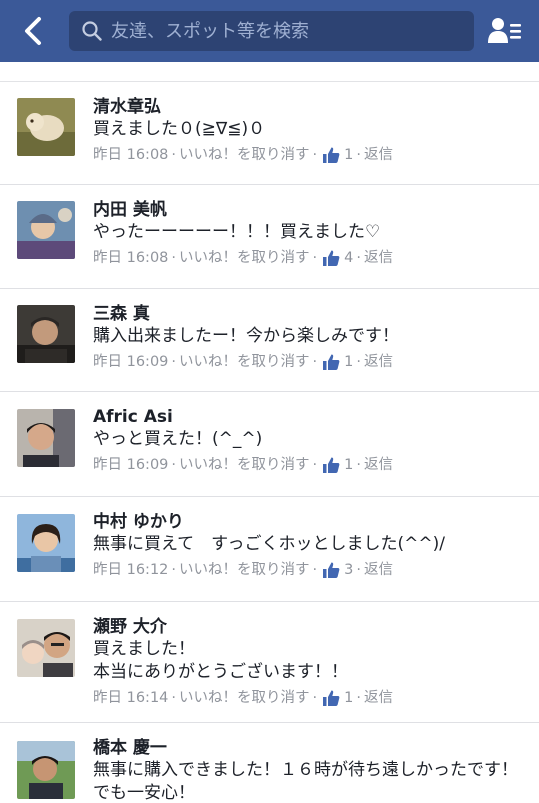 The height and width of the screenshot is (803, 539). I want to click on commenter-name: Afric Asi, so click(311, 417).